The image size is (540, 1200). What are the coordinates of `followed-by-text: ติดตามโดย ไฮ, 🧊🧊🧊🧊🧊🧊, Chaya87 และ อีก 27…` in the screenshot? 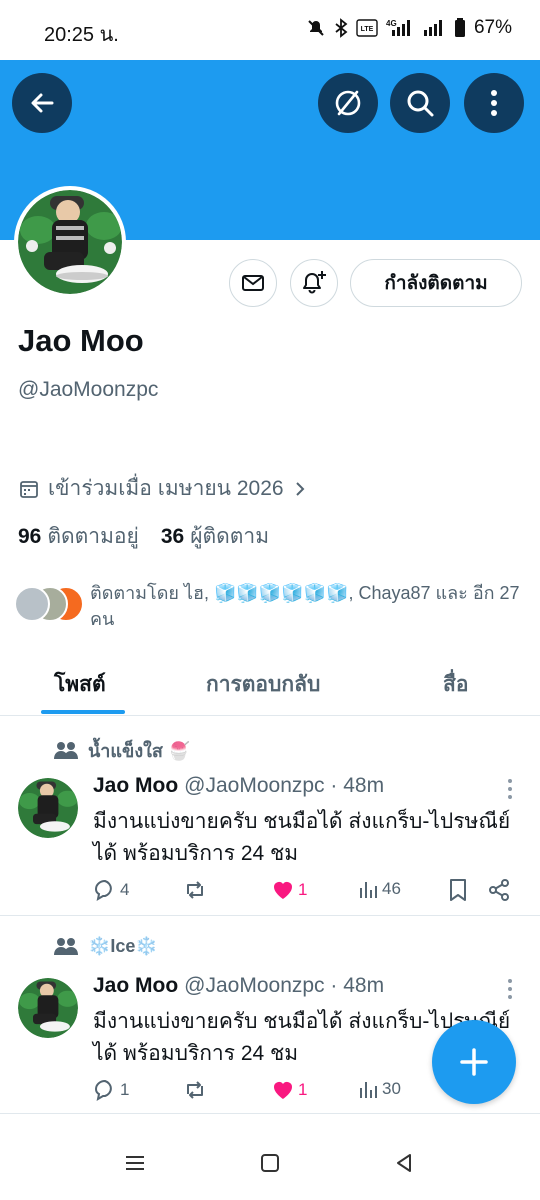 It's located at (305, 606).